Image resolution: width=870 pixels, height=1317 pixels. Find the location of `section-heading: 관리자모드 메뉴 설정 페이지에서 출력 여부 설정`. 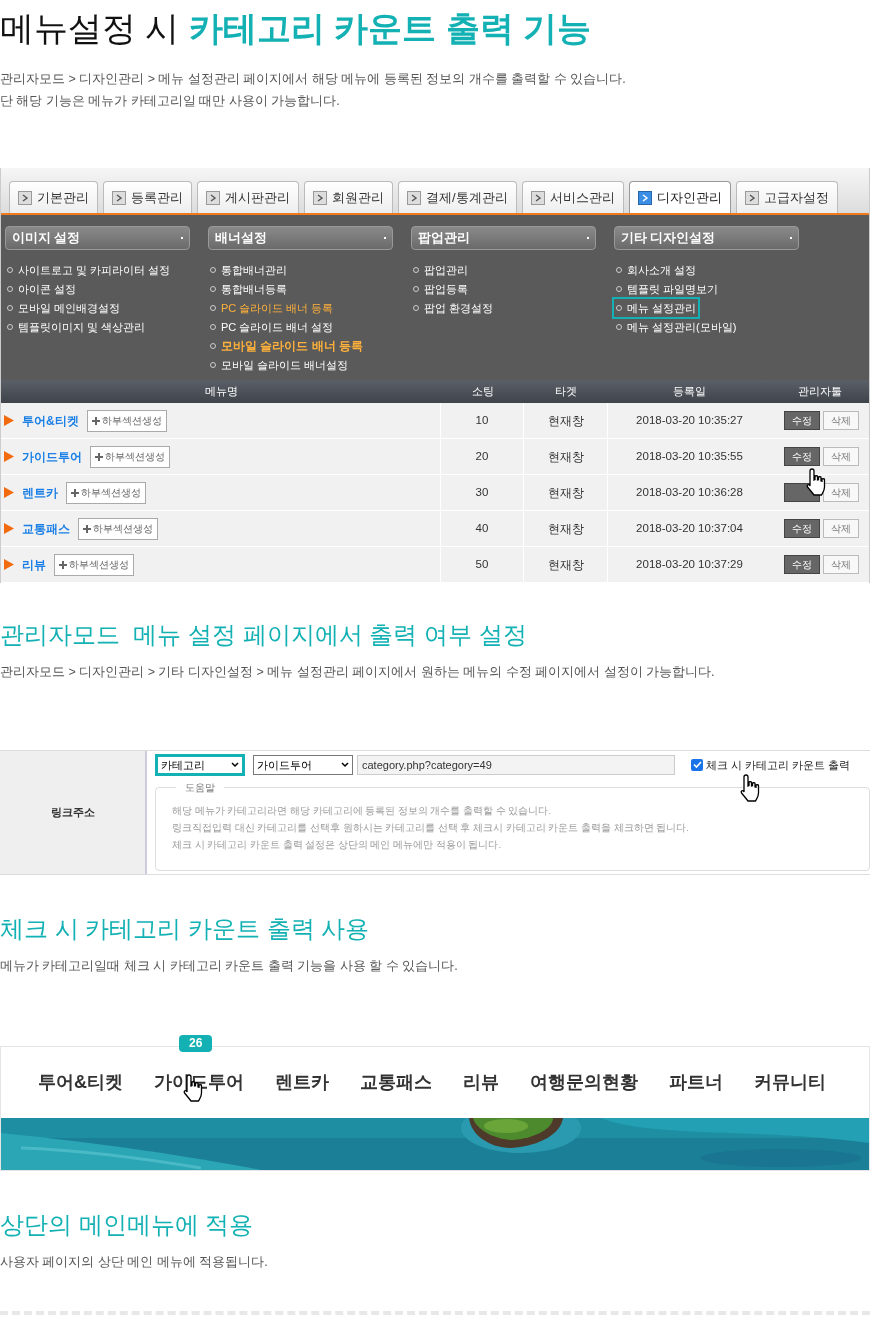

section-heading: 관리자모드 메뉴 설정 페이지에서 출력 여부 설정 is located at coordinates (264, 635).